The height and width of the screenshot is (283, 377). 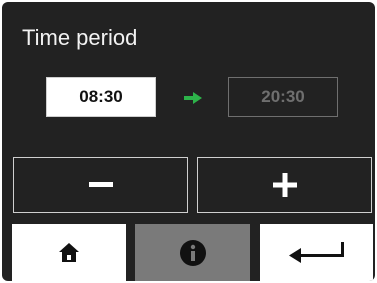 I want to click on back-button, so click(x=316, y=252).